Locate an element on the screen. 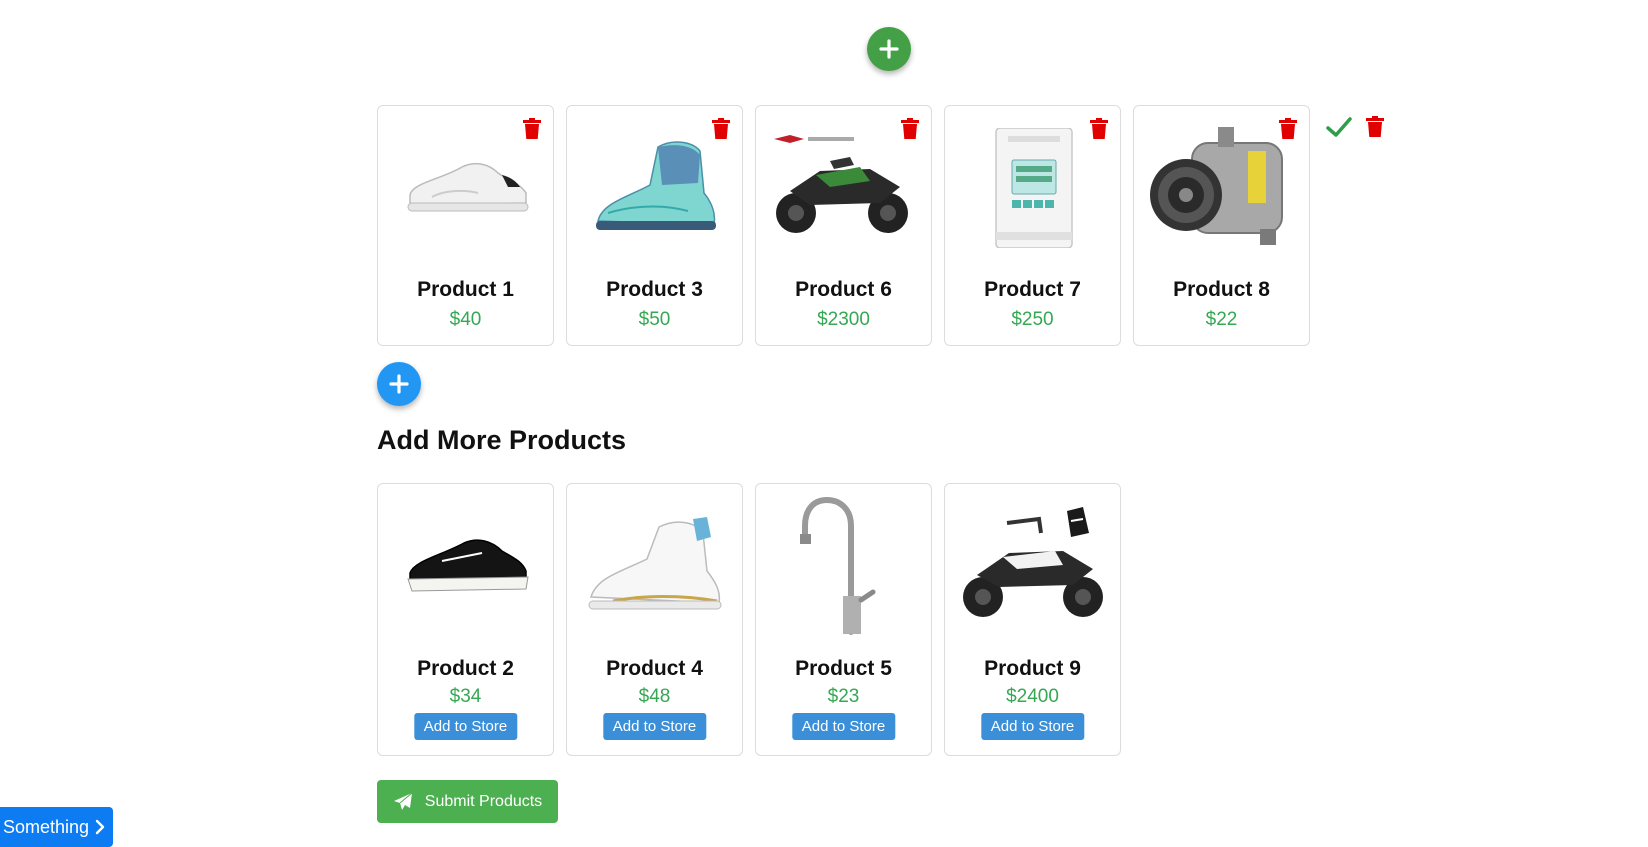 The height and width of the screenshot is (847, 1648). store-product-card: Product 7 $250 is located at coordinates (1032, 225).